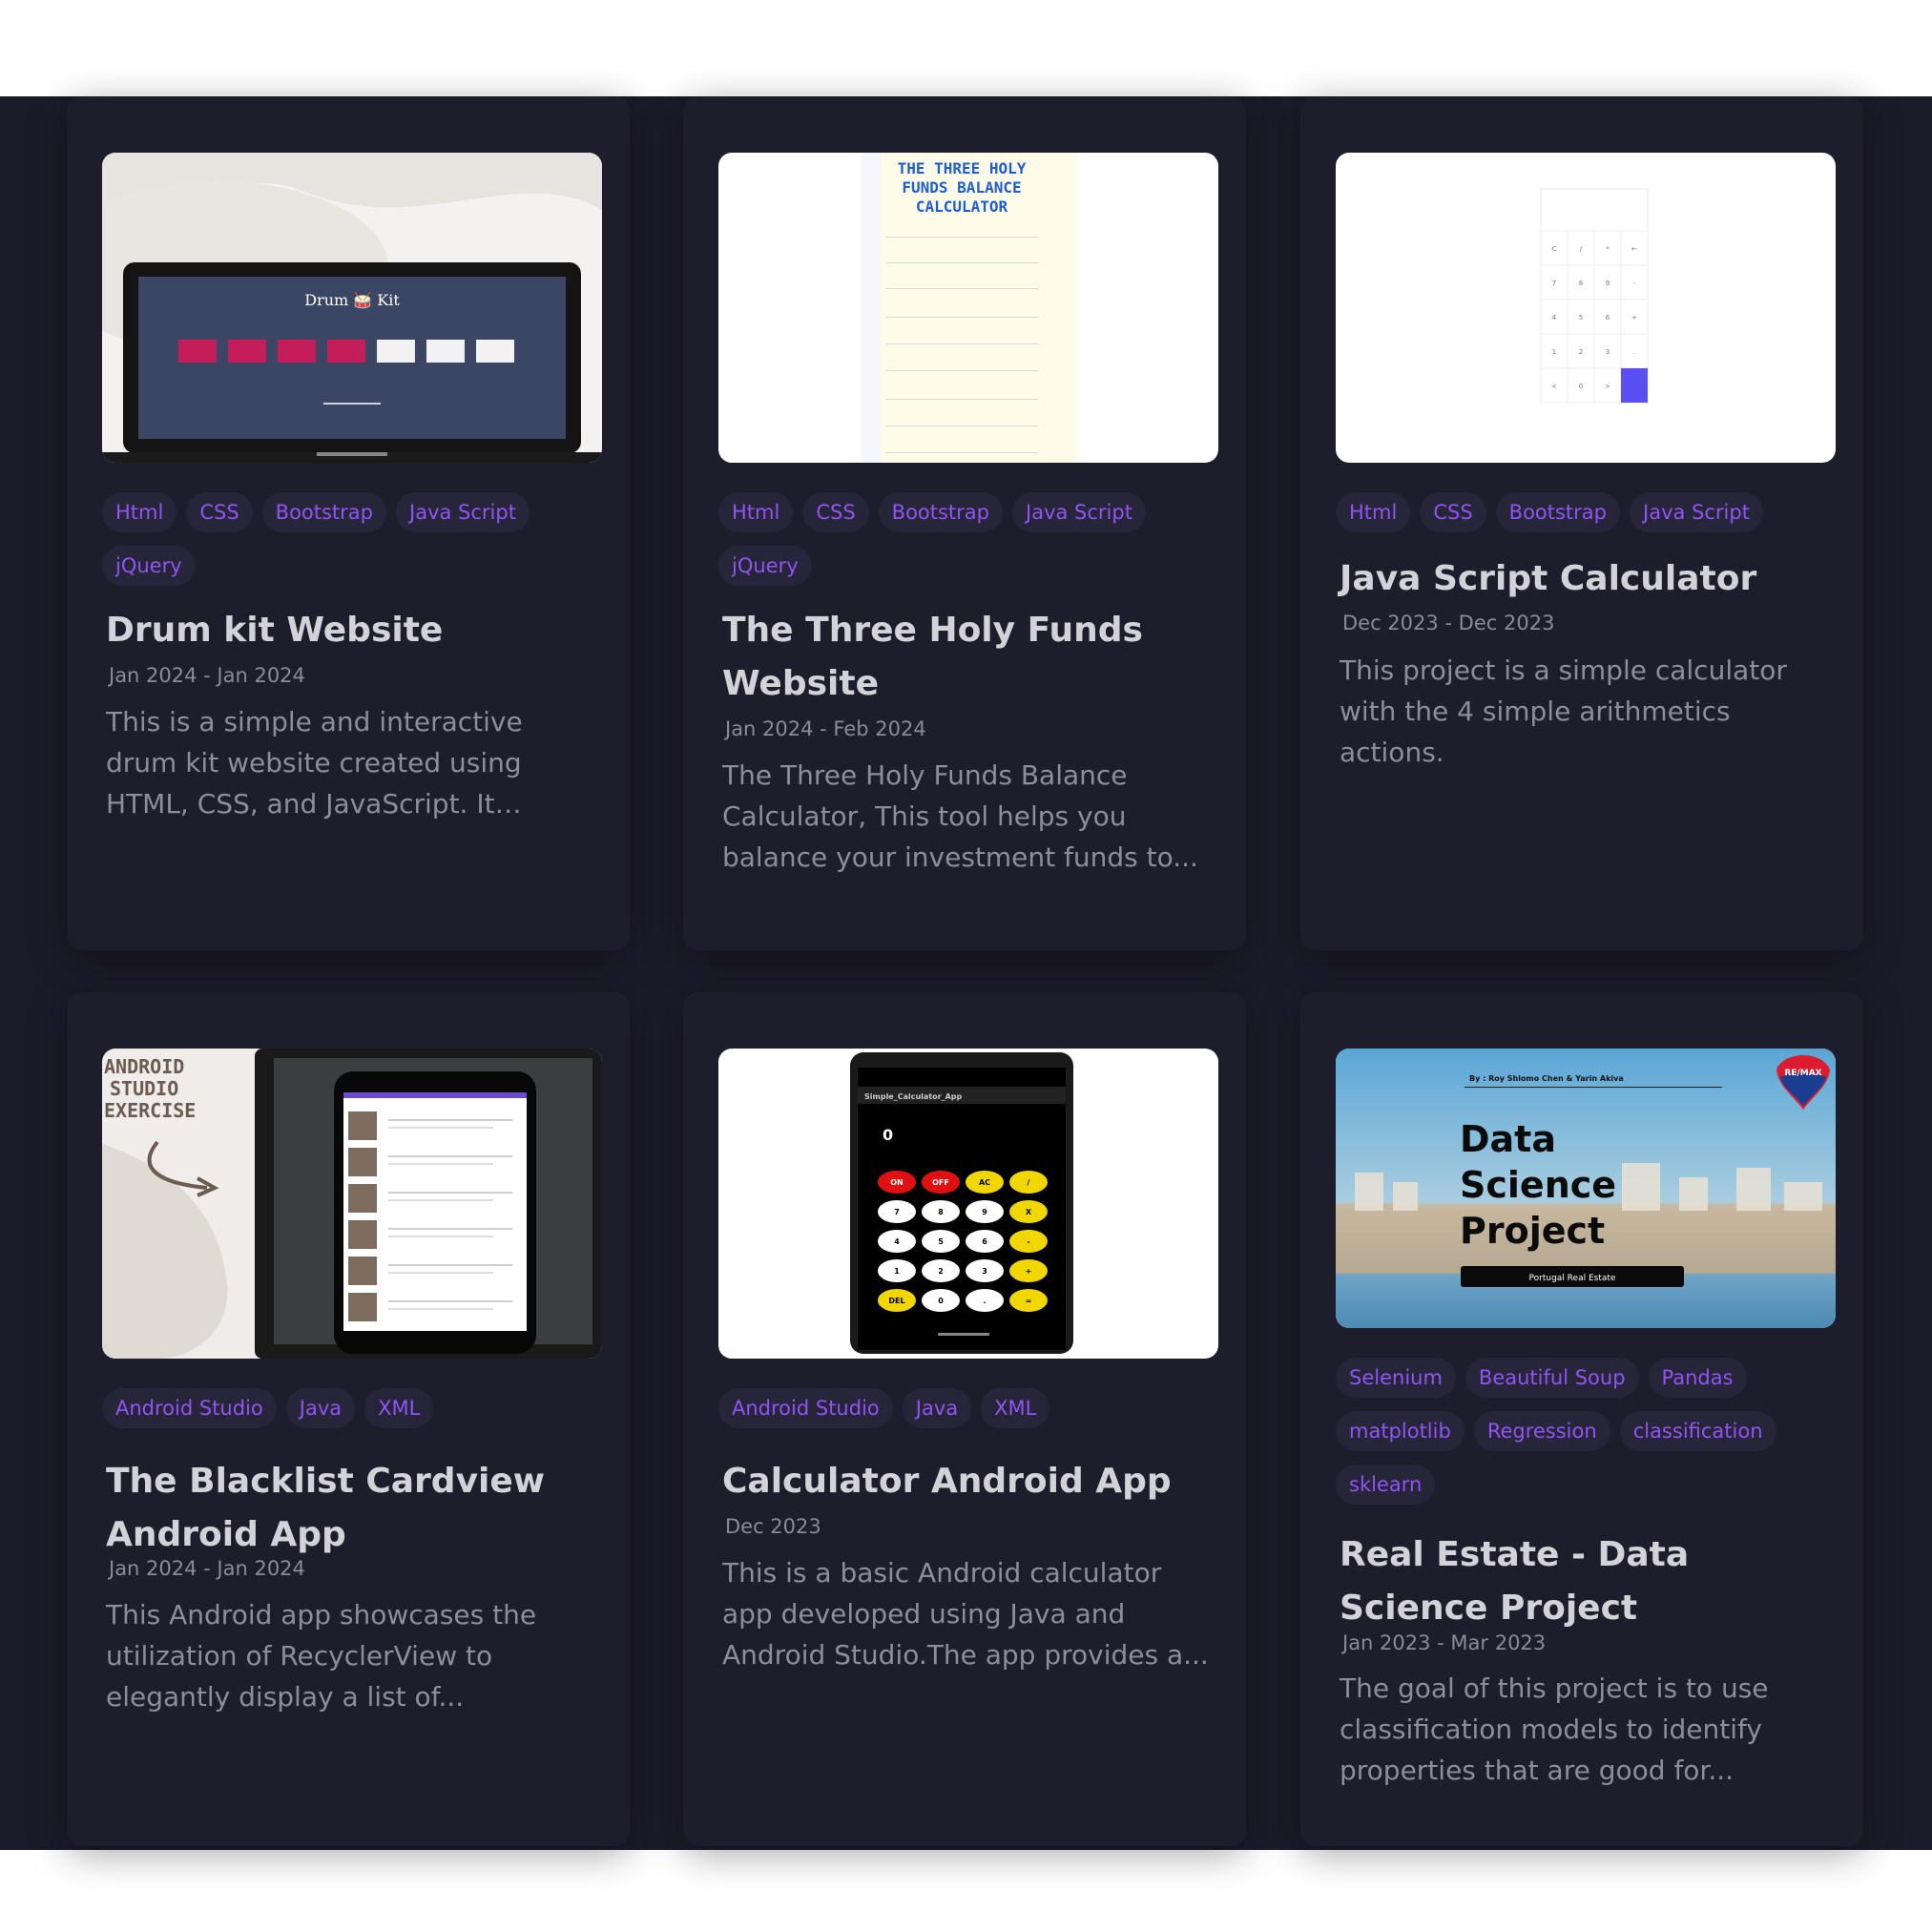 The width and height of the screenshot is (1932, 1932). What do you see at coordinates (1572, 1278) in the screenshot?
I see `poster-banner: Portugal Real Estate` at bounding box center [1572, 1278].